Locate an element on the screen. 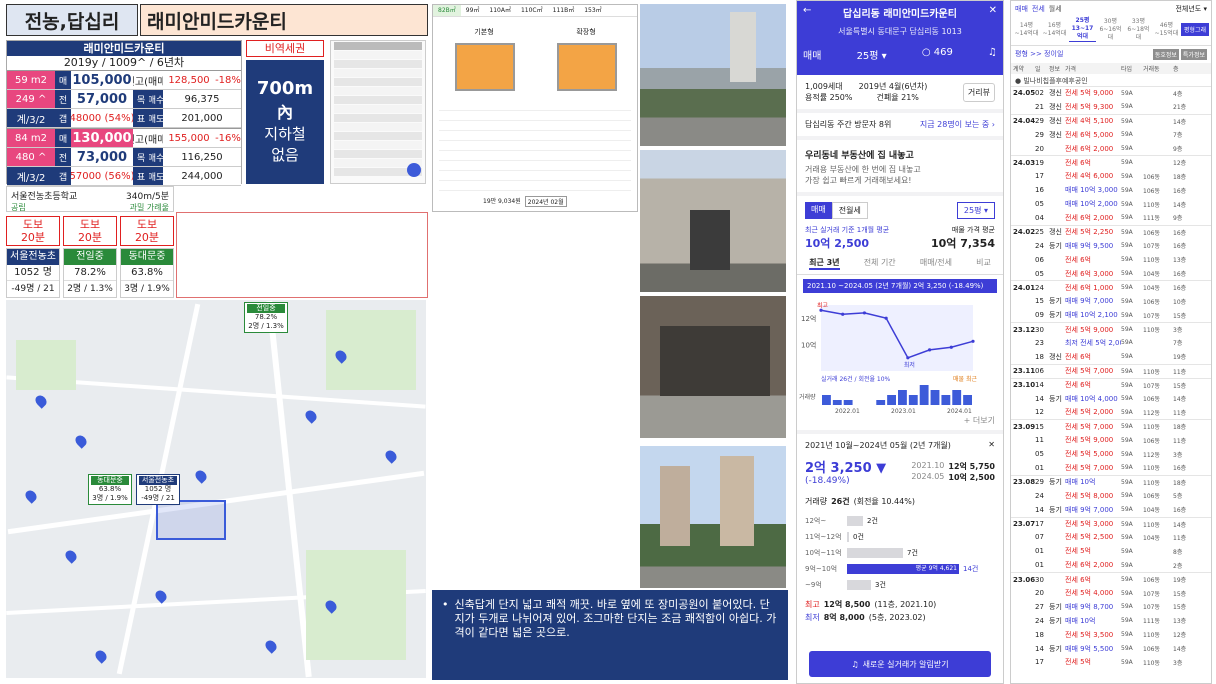  deal-row: 24 등기 매매 9억 9,500 59A 107동 16층 is located at coordinates (1111, 246).